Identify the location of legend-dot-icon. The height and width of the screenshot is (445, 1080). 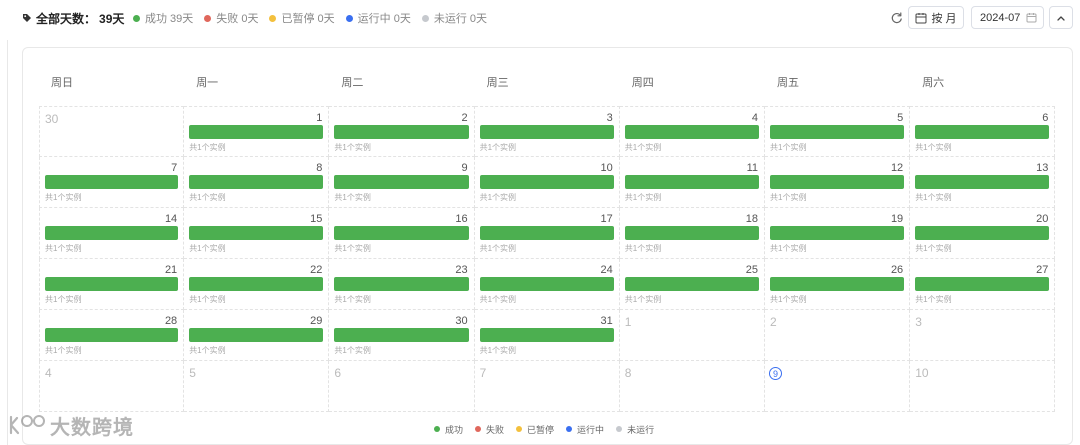
(619, 429).